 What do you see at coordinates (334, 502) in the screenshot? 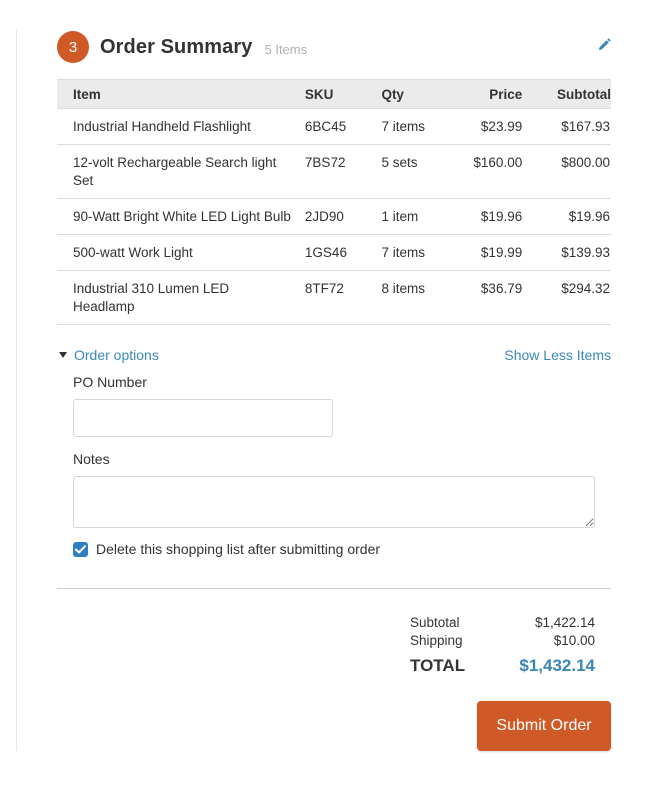
I see `notes-textarea` at bounding box center [334, 502].